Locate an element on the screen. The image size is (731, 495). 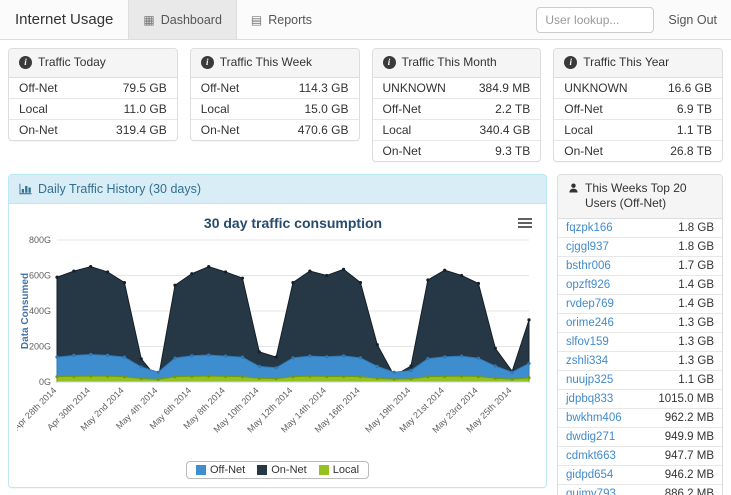
stat-row: Off-Net 79.5 GB is located at coordinates (93, 88).